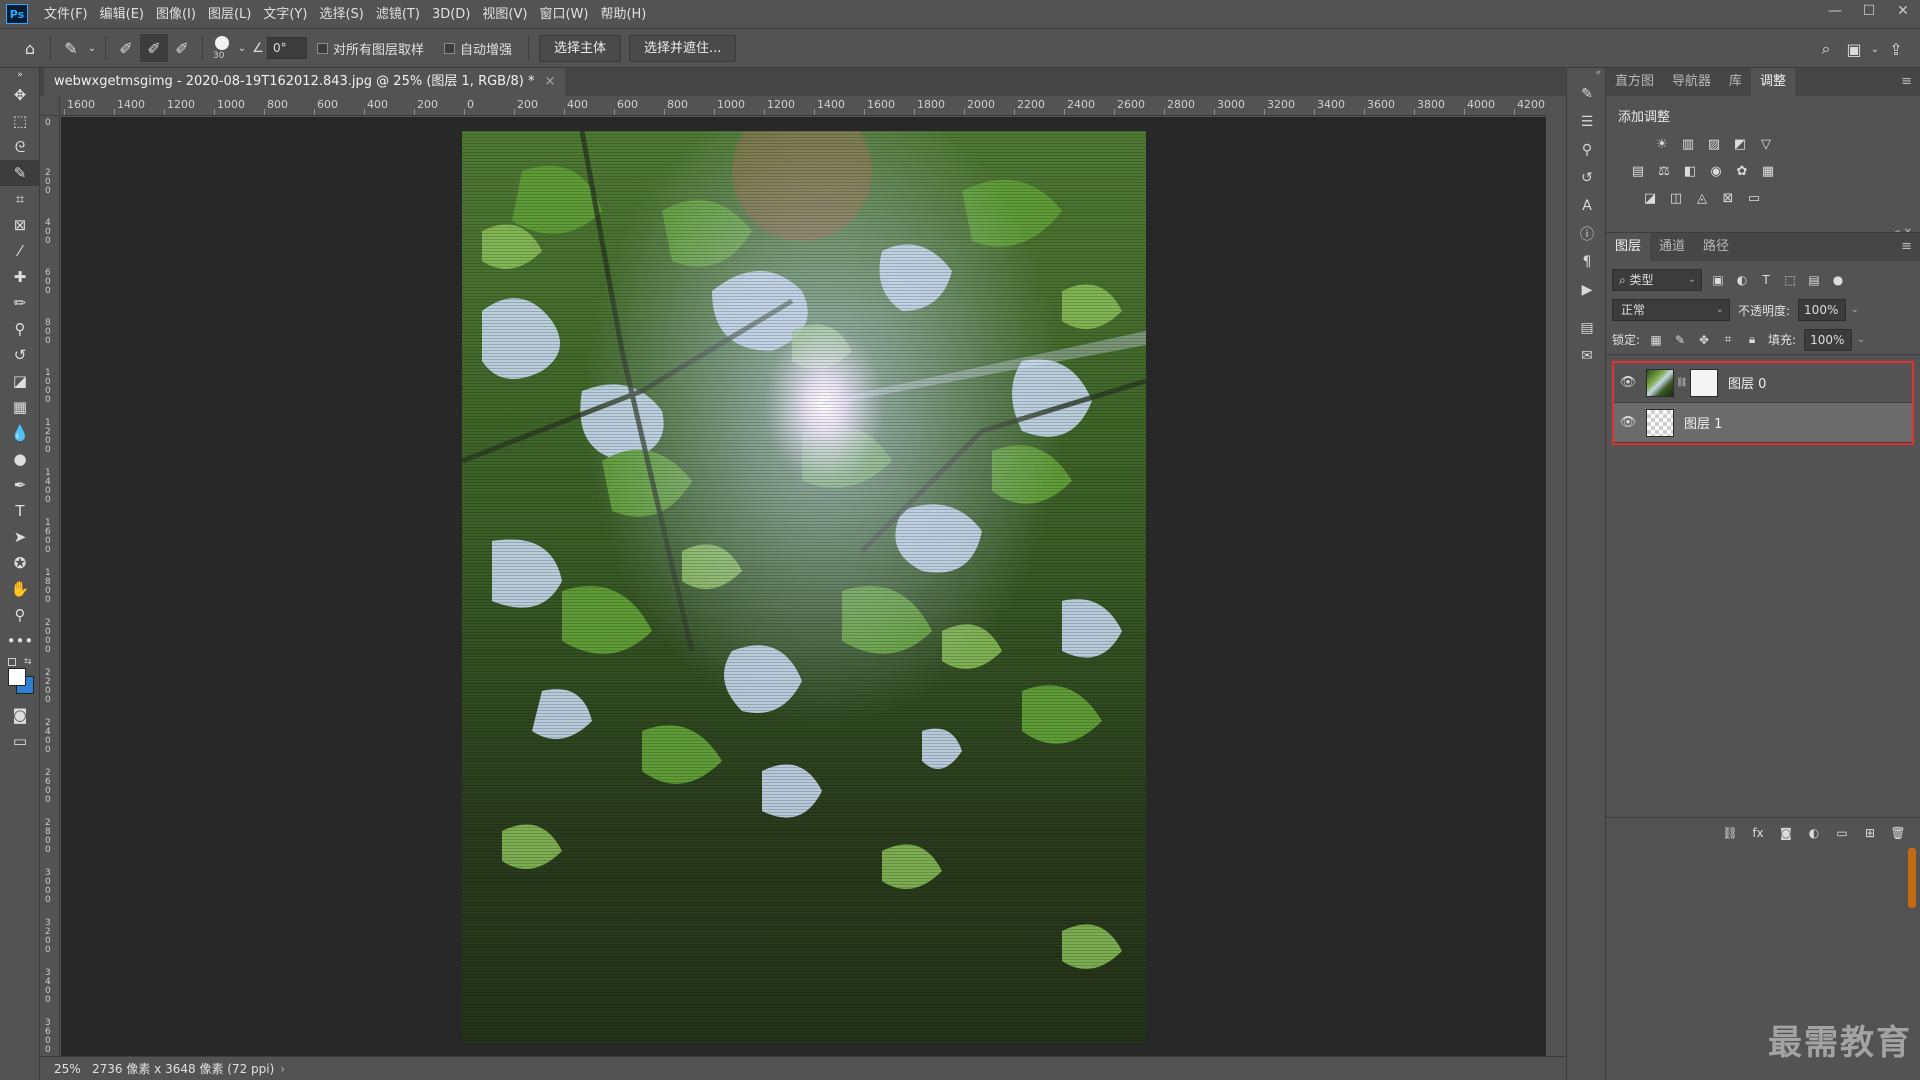 The image size is (1920, 1080). I want to click on notes-icon: ✉, so click(1587, 356).